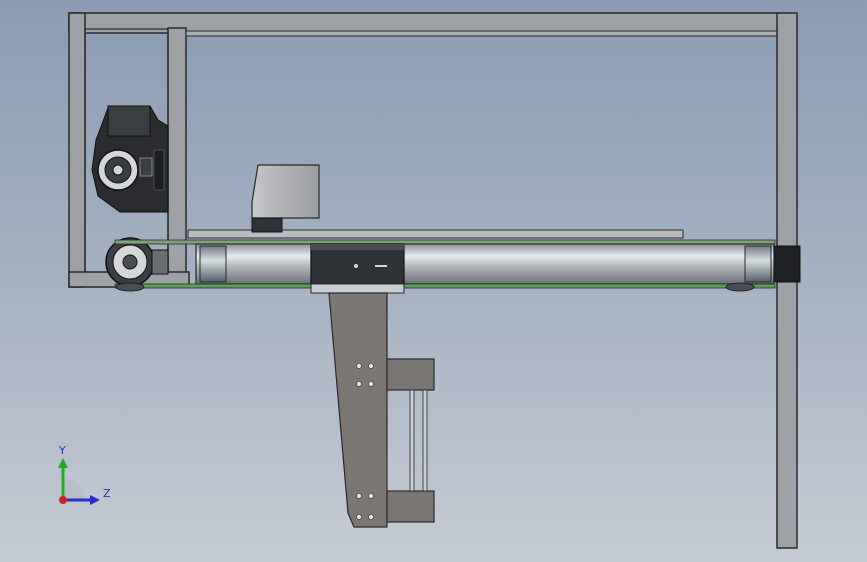  I want to click on bracket-upper-arm, so click(410, 374).